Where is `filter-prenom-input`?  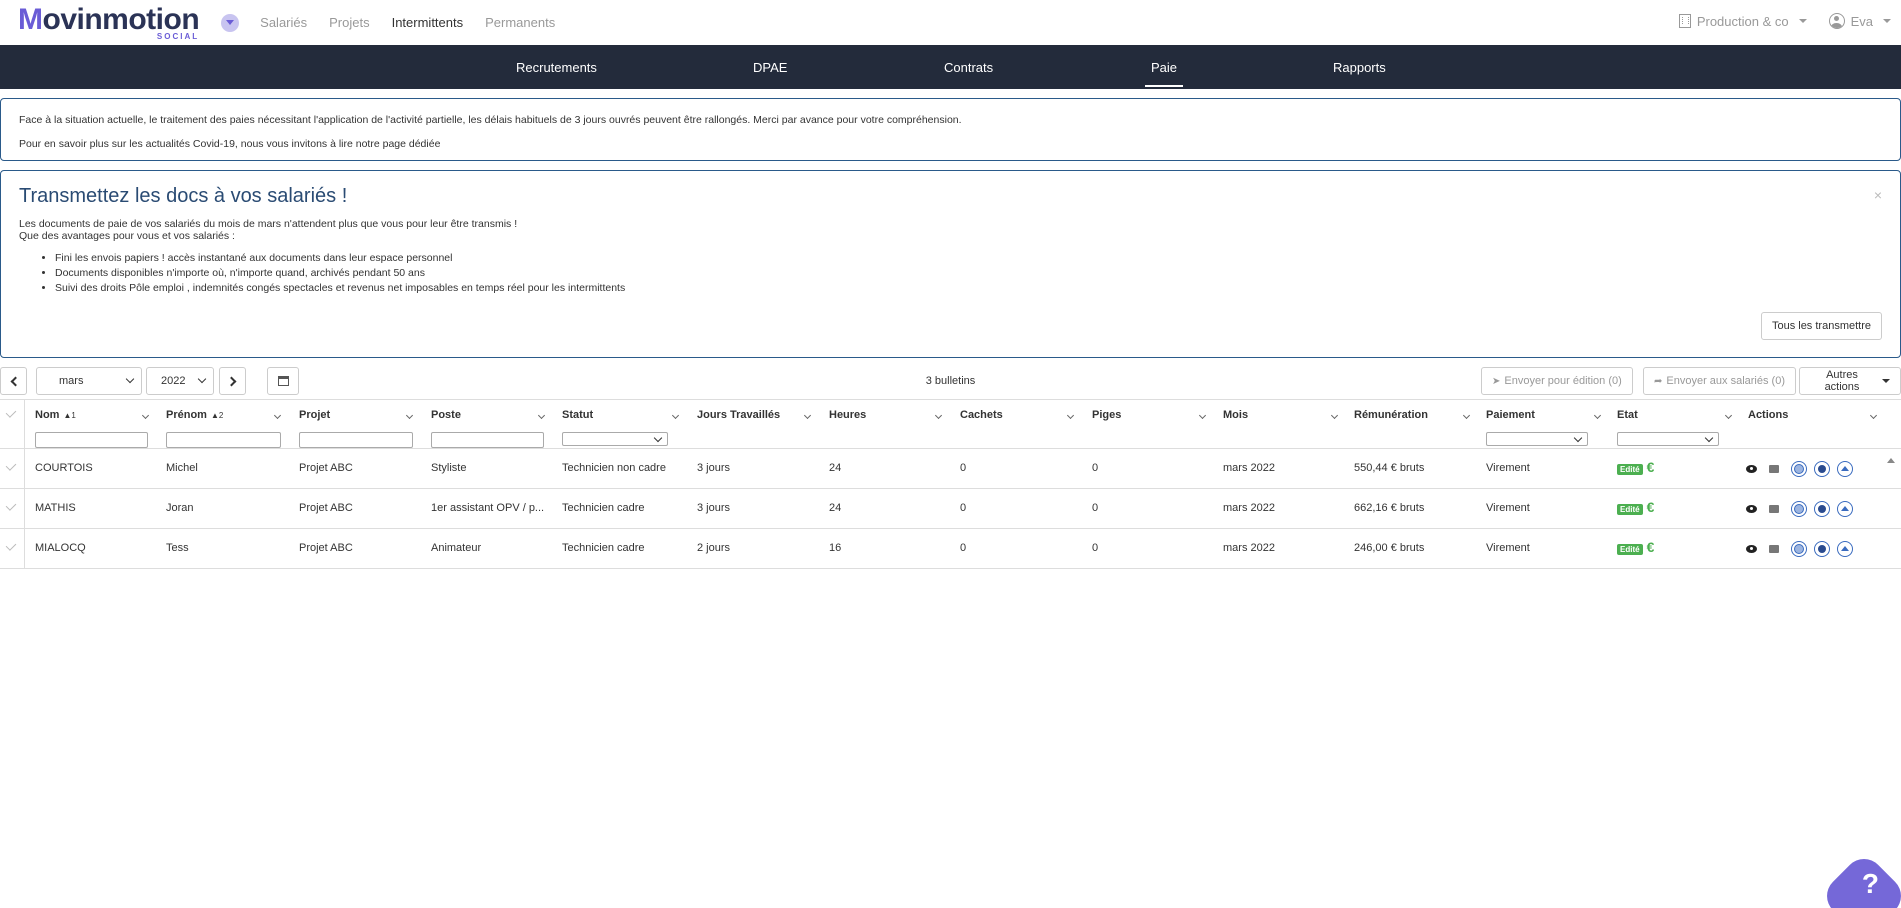 filter-prenom-input is located at coordinates (223, 440).